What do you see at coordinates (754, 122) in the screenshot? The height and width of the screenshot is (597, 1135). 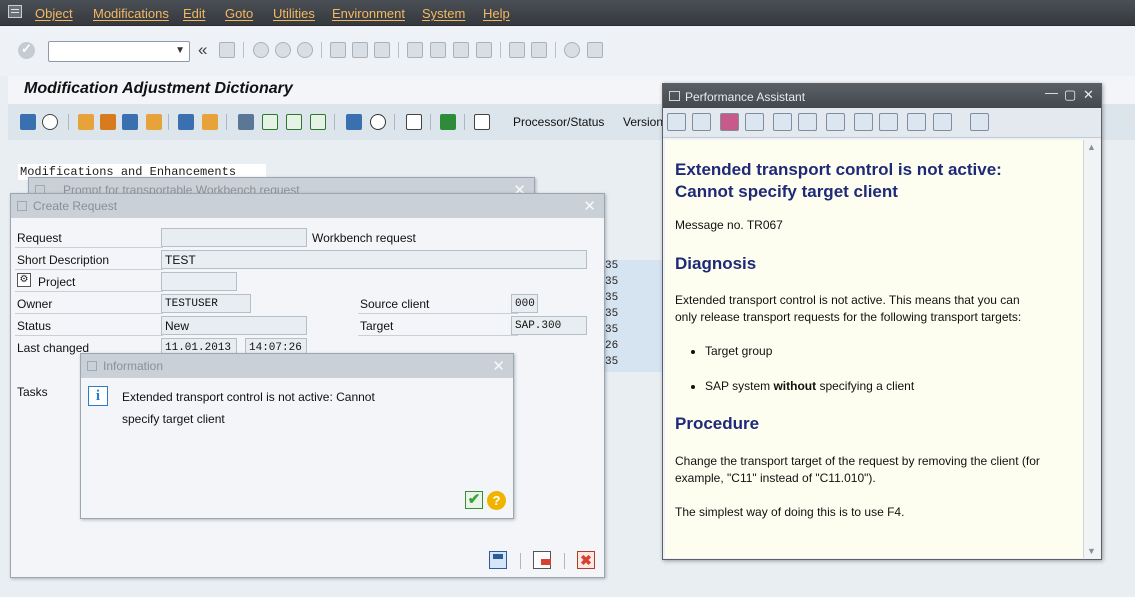 I see `tree-structure-icon` at bounding box center [754, 122].